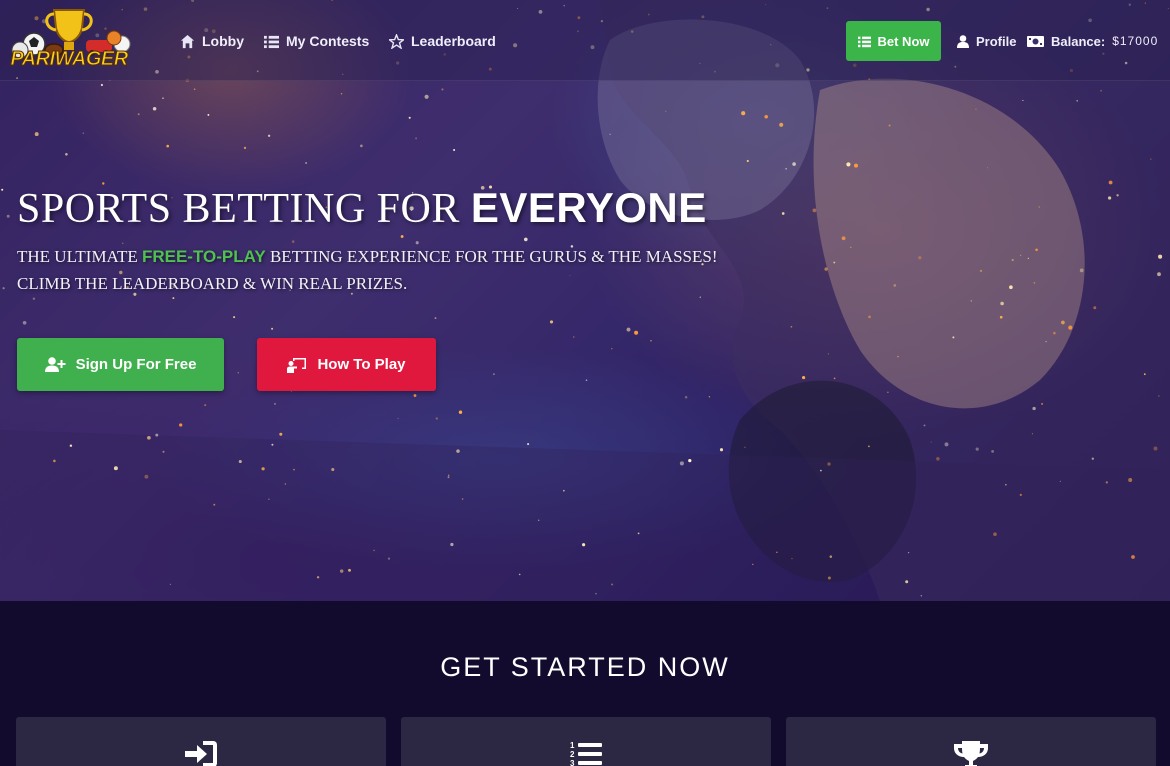 The width and height of the screenshot is (1170, 766). Describe the element at coordinates (328, 41) in the screenshot. I see `nav-my-contests-label: My Contests` at that location.